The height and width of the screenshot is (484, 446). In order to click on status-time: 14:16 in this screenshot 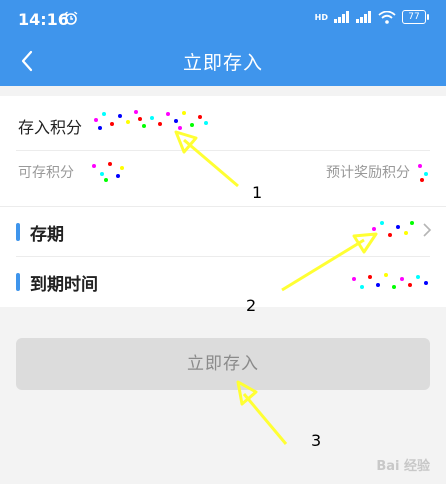, I will do `click(43, 19)`.